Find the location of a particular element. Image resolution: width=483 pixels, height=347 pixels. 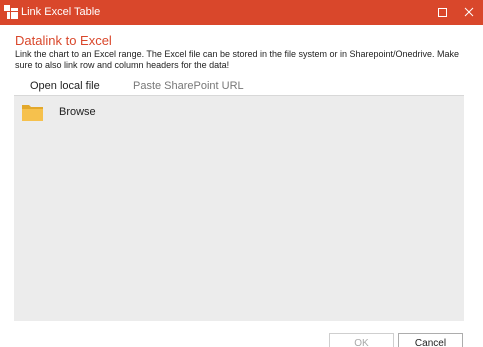

dialog-heading: Datalink to Excel is located at coordinates (63, 40).